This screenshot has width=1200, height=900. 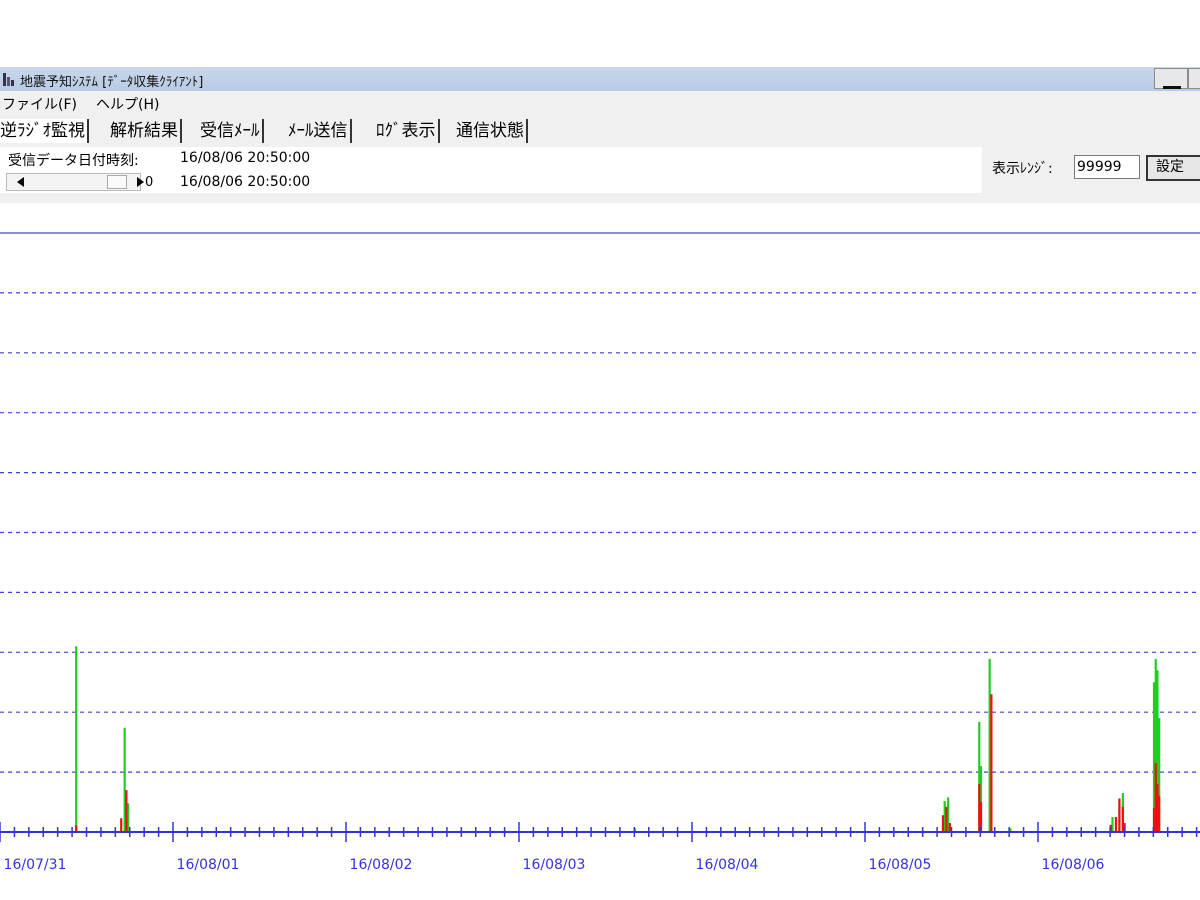 I want to click on tab-send-mail: ﾒｰﾙ送信, so click(x=320, y=131).